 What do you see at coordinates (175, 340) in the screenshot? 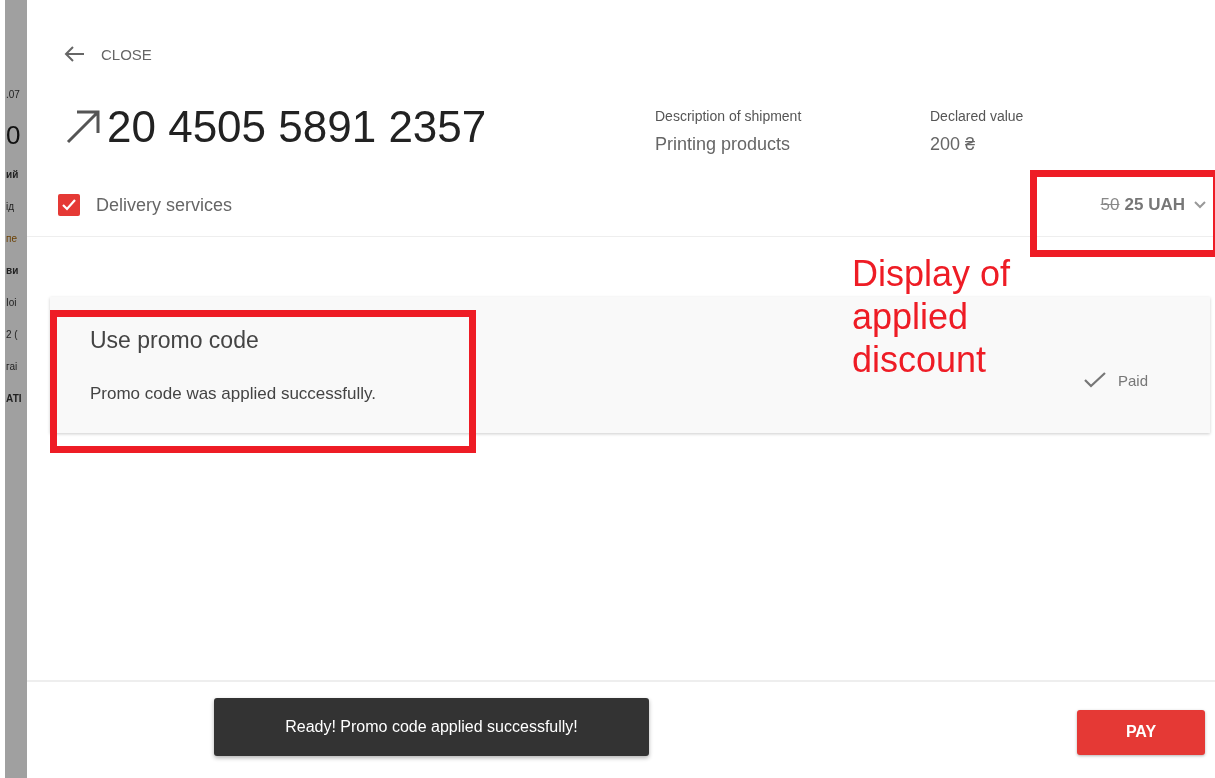
I see `promo-title: Use promo code` at bounding box center [175, 340].